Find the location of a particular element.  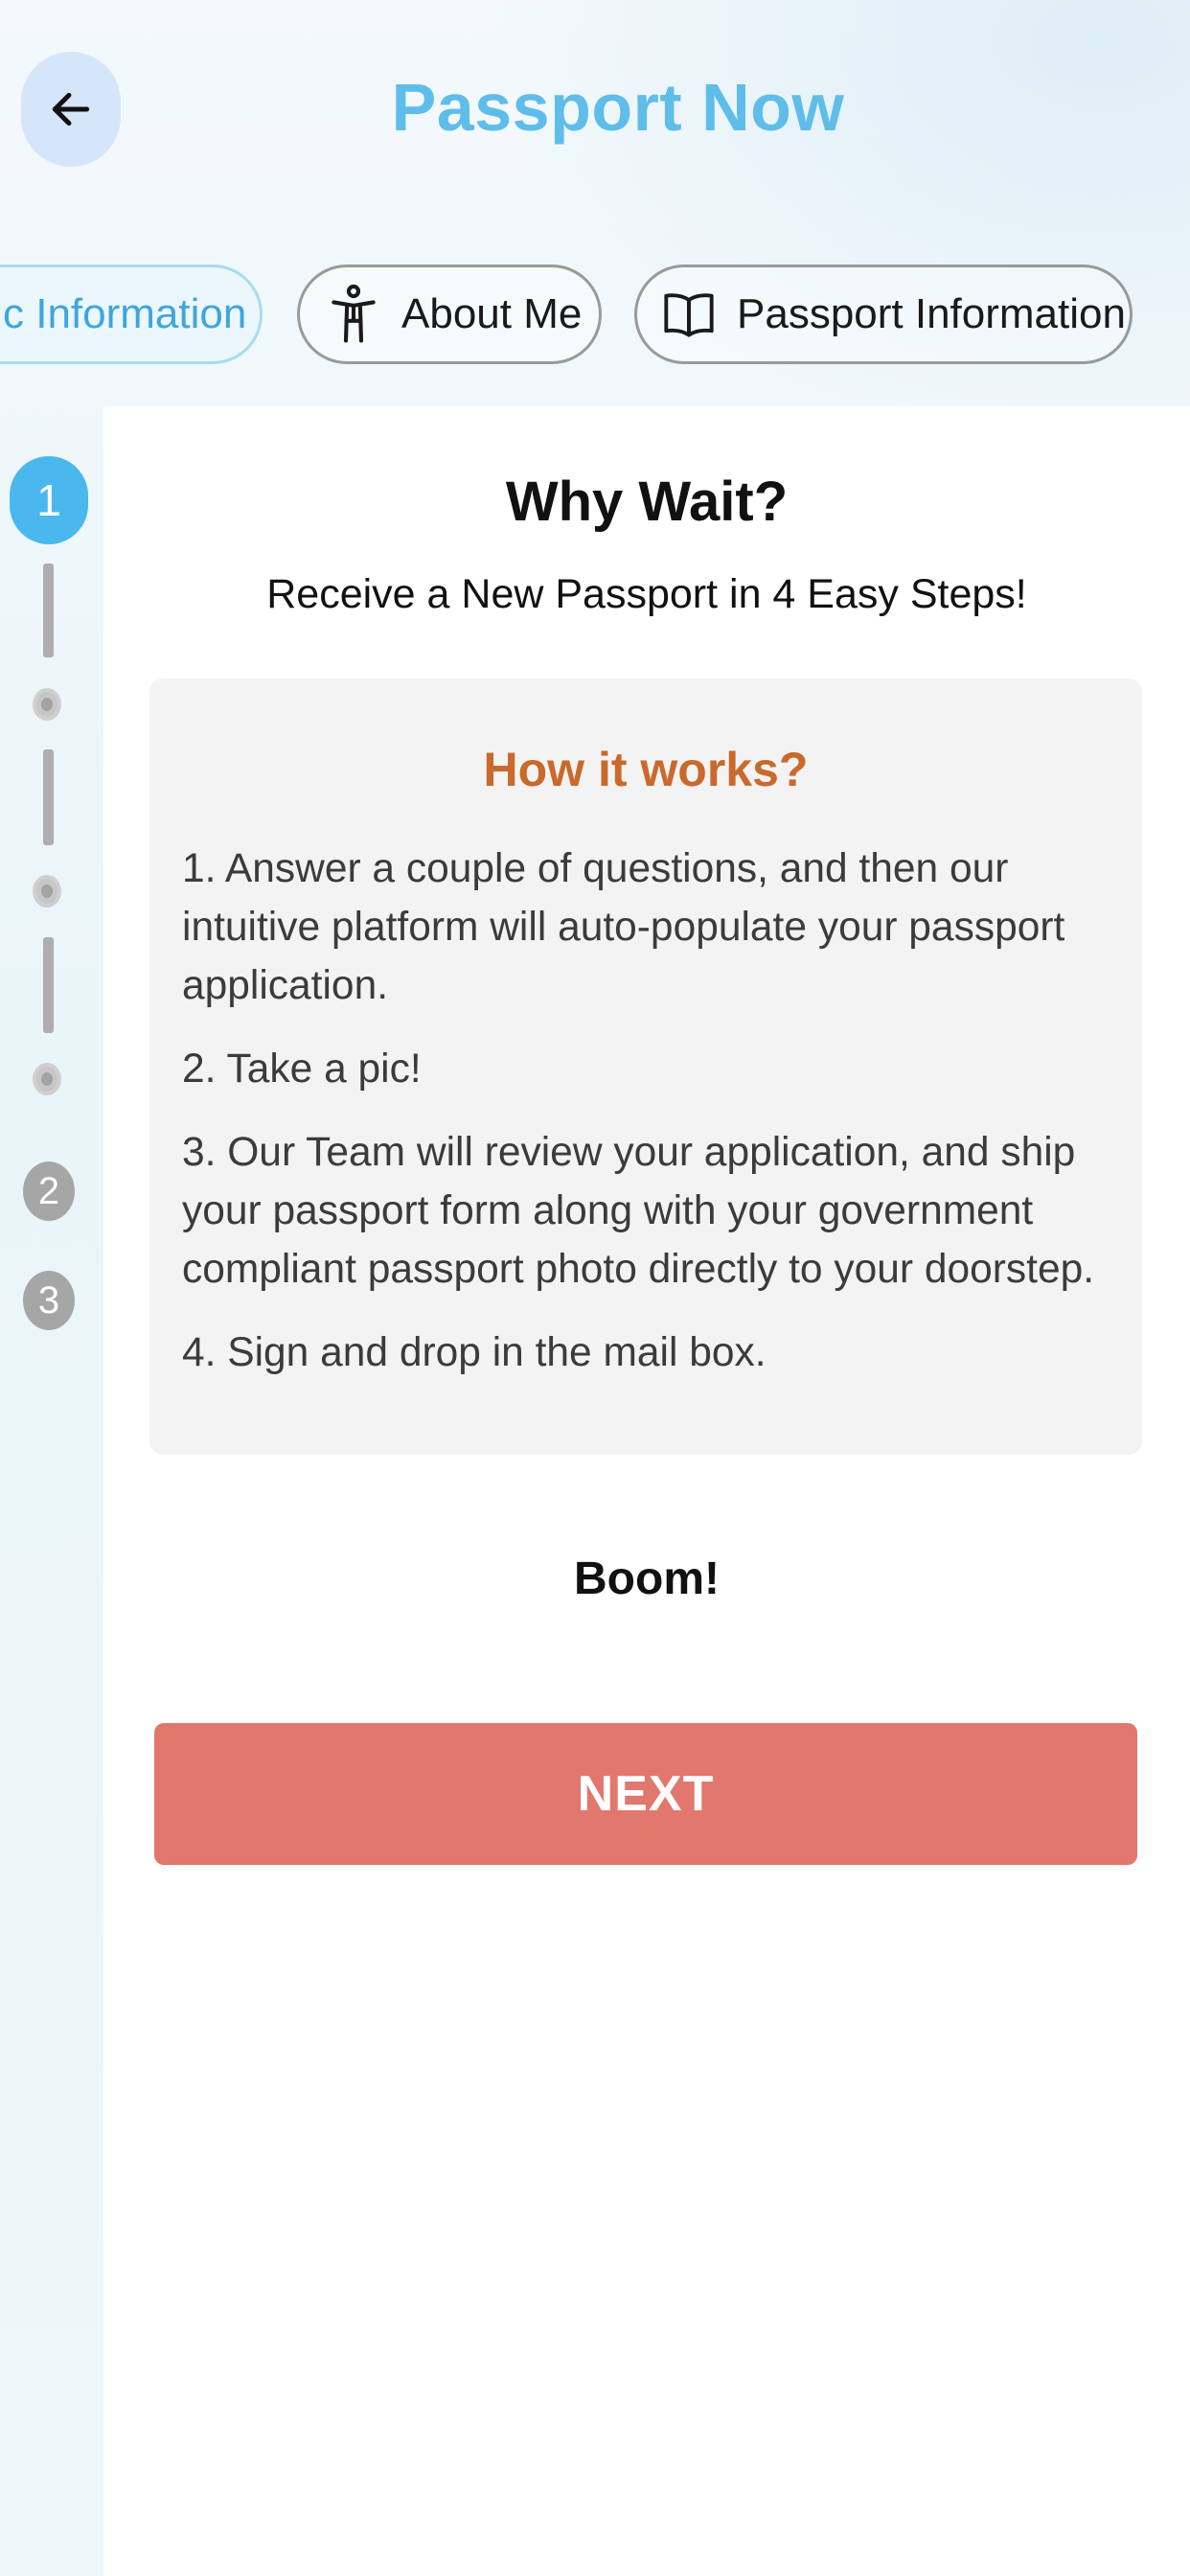

how-it-works-title: How it works? is located at coordinates (646, 769).